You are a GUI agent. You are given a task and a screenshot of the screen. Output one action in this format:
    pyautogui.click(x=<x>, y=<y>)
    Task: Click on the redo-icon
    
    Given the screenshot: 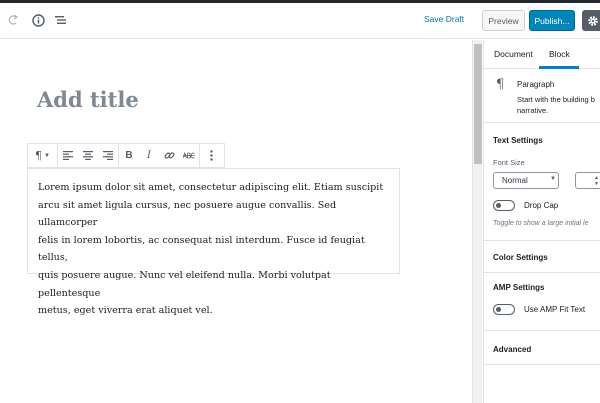 What is the action you would take?
    pyautogui.click(x=13, y=20)
    